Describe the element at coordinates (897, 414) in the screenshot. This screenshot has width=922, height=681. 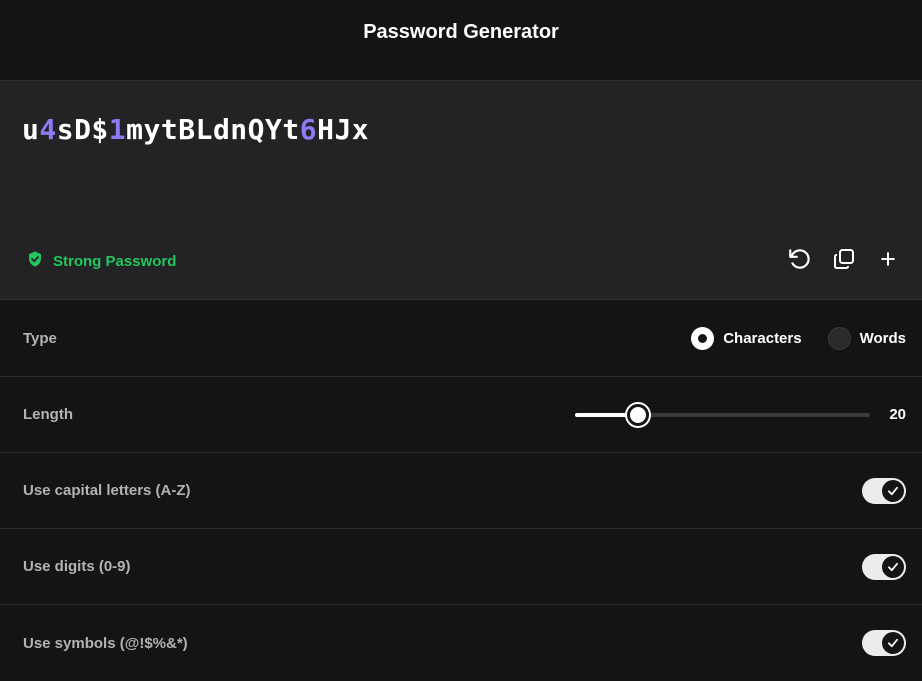
I see `length-value: 20` at that location.